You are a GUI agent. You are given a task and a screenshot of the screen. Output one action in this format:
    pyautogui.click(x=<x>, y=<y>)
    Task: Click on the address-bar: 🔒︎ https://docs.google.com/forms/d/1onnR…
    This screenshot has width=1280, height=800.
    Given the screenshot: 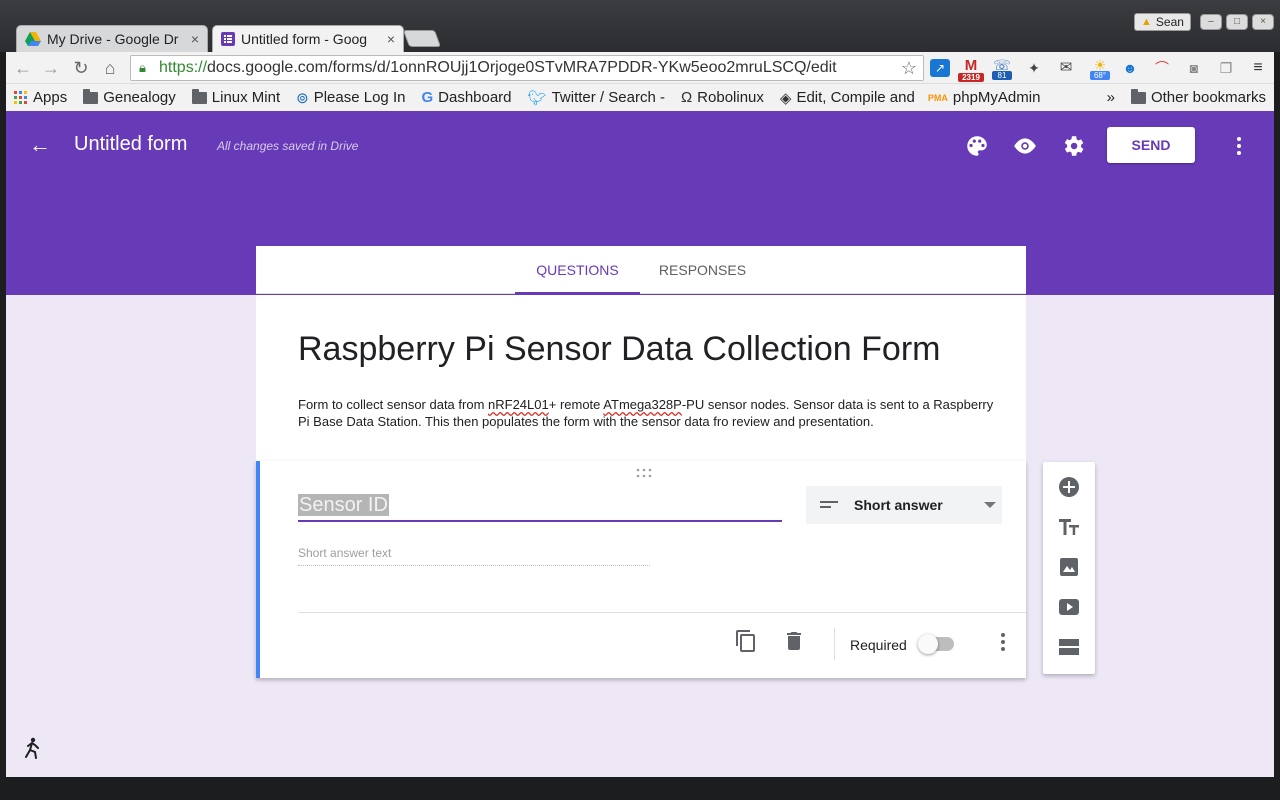 What is the action you would take?
    pyautogui.click(x=527, y=68)
    